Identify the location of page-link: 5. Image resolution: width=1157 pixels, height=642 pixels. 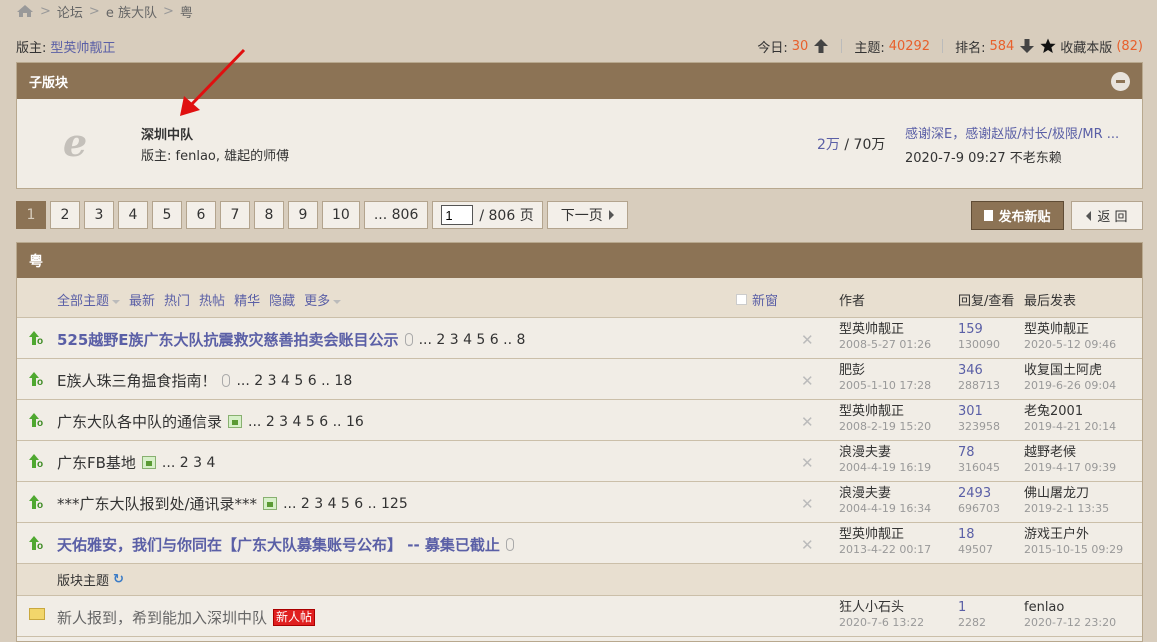
(167, 215).